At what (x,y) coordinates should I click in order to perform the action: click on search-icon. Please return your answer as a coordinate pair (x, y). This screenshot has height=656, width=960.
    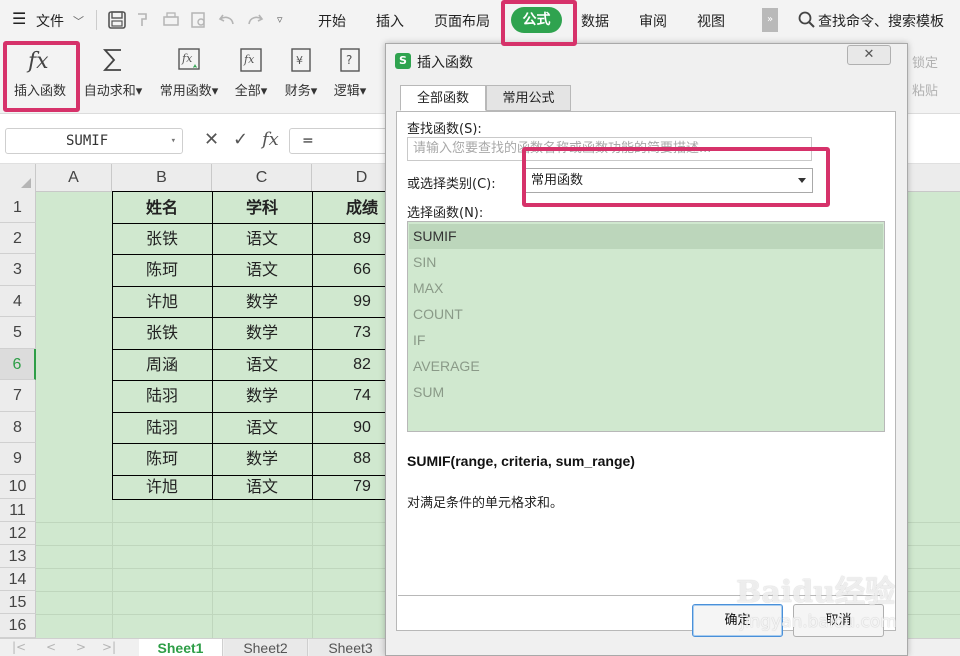
    Looking at the image, I should click on (807, 20).